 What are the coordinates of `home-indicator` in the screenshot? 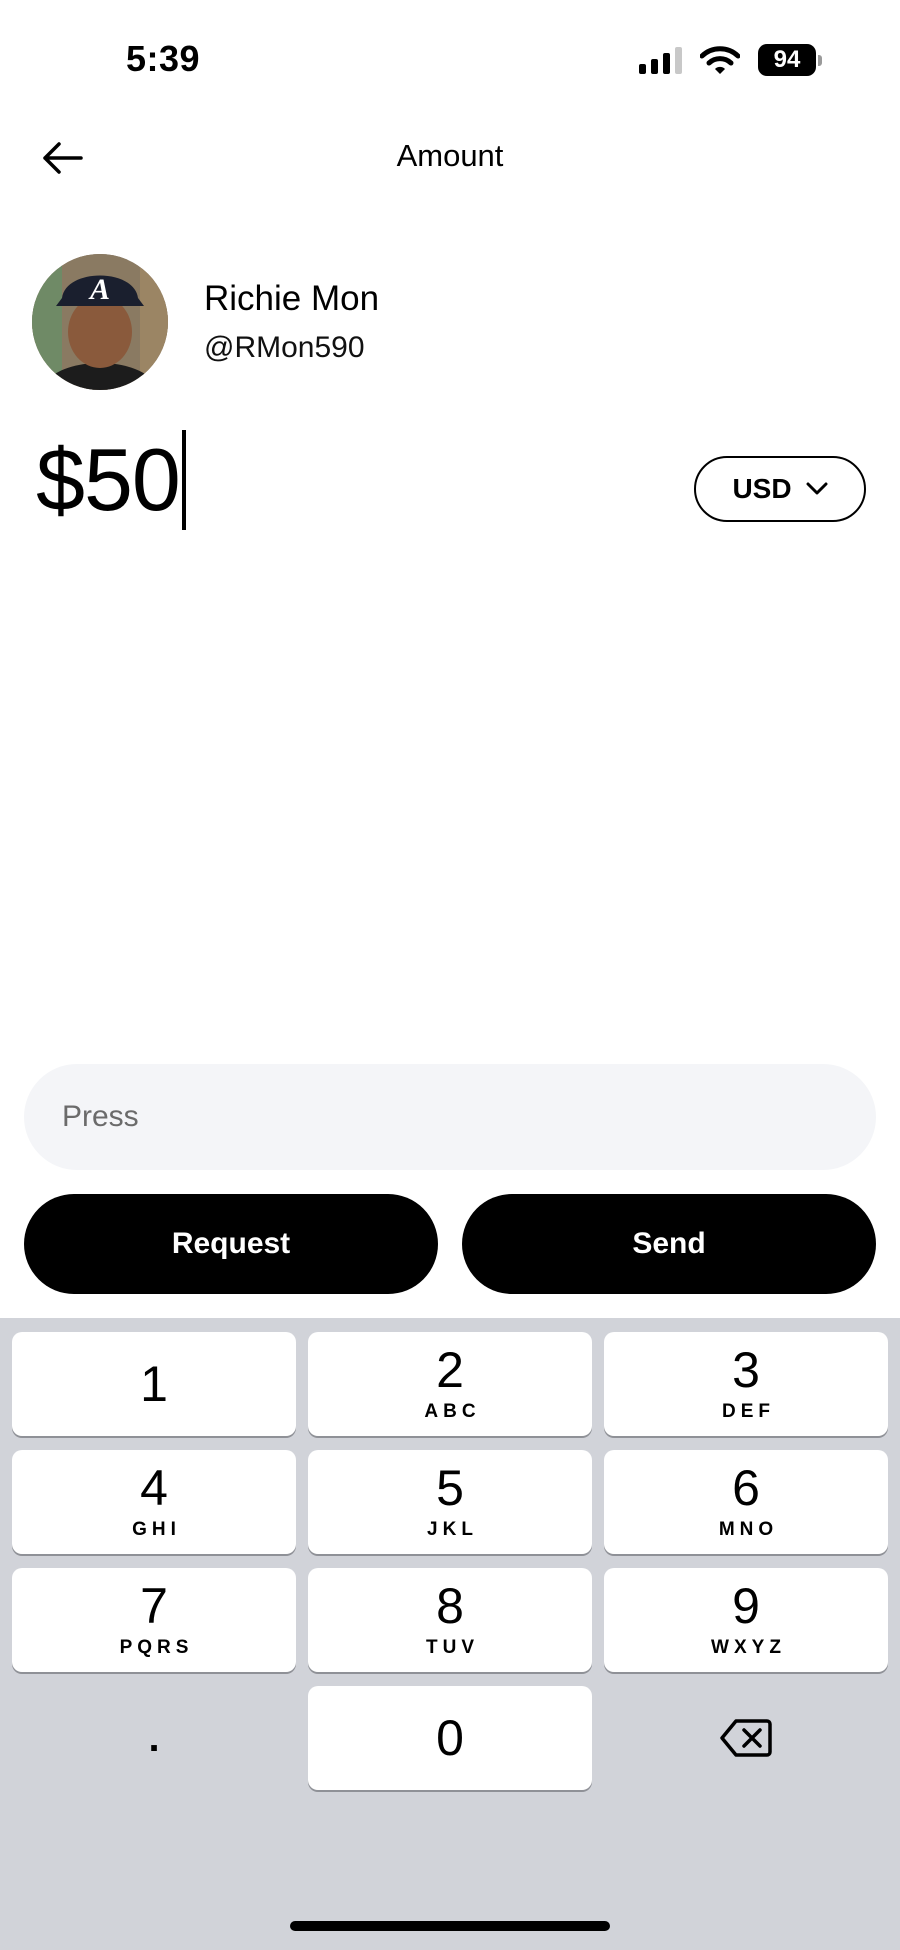 It's located at (450, 1926).